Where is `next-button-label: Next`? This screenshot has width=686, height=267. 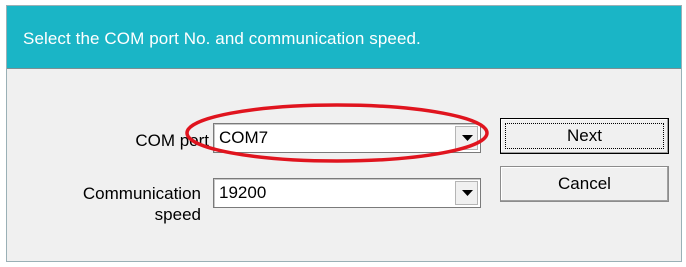
next-button-label: Next is located at coordinates (584, 135).